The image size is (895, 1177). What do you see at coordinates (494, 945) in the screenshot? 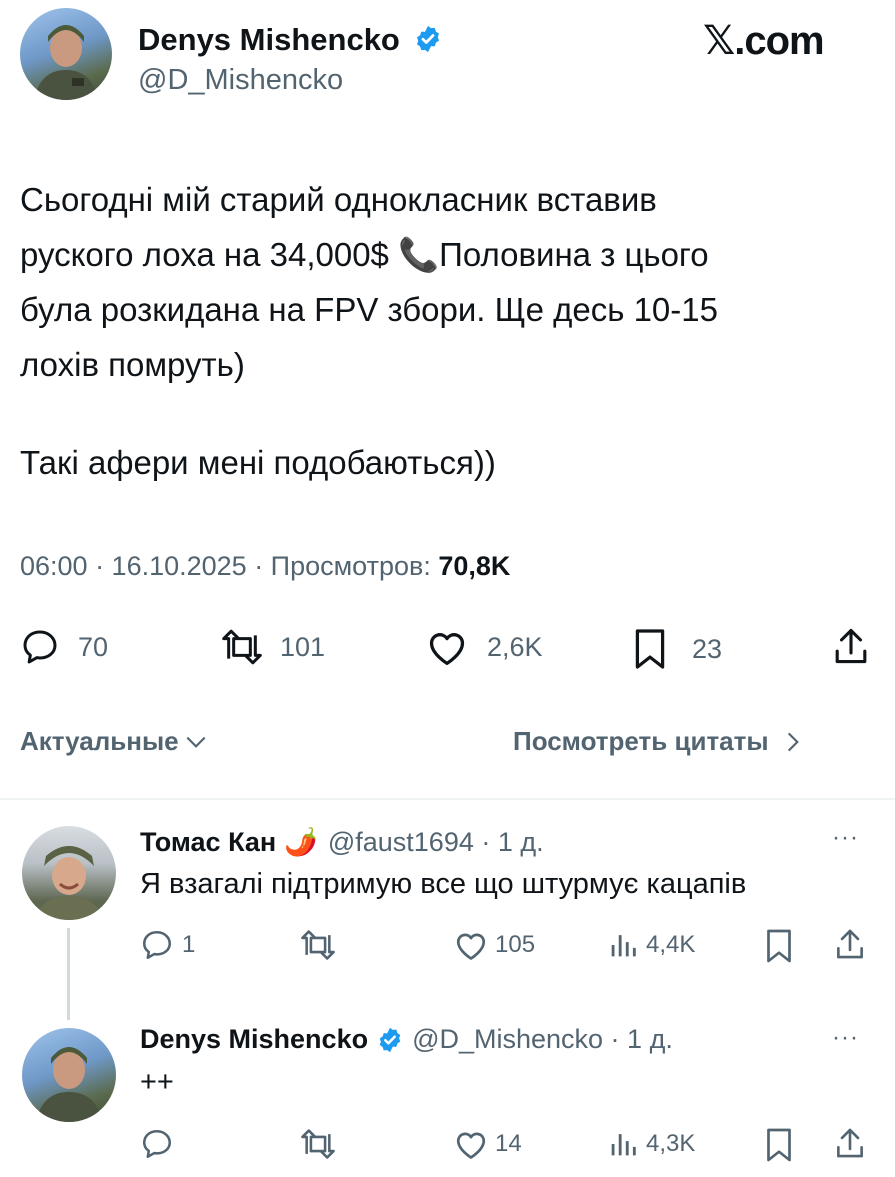
I see `like-button: 105` at bounding box center [494, 945].